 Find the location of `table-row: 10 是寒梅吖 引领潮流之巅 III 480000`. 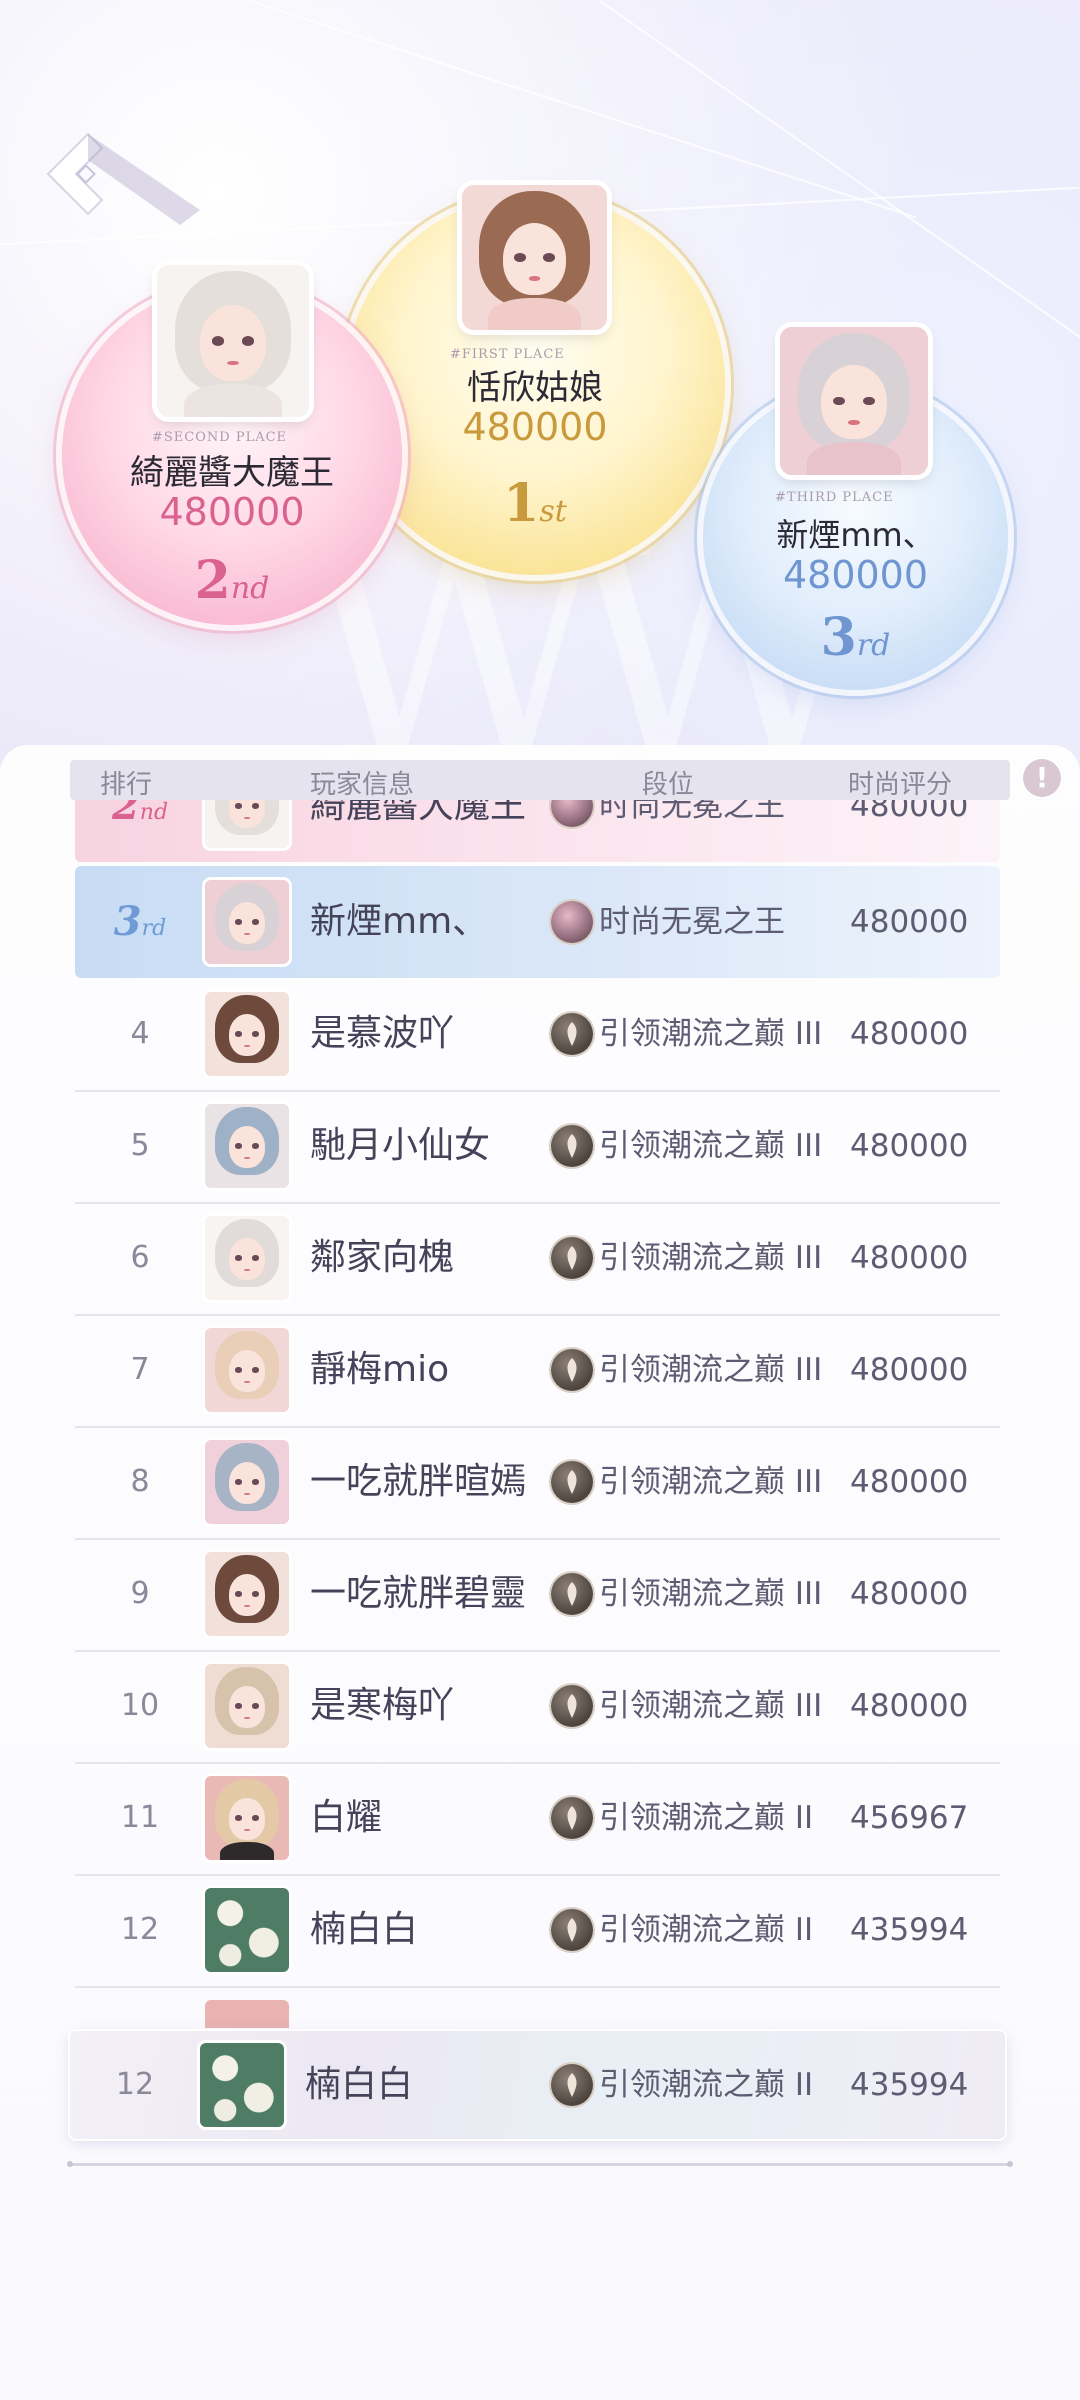

table-row: 10 是寒梅吖 引领潮流之巅 III 480000 is located at coordinates (537, 1707).